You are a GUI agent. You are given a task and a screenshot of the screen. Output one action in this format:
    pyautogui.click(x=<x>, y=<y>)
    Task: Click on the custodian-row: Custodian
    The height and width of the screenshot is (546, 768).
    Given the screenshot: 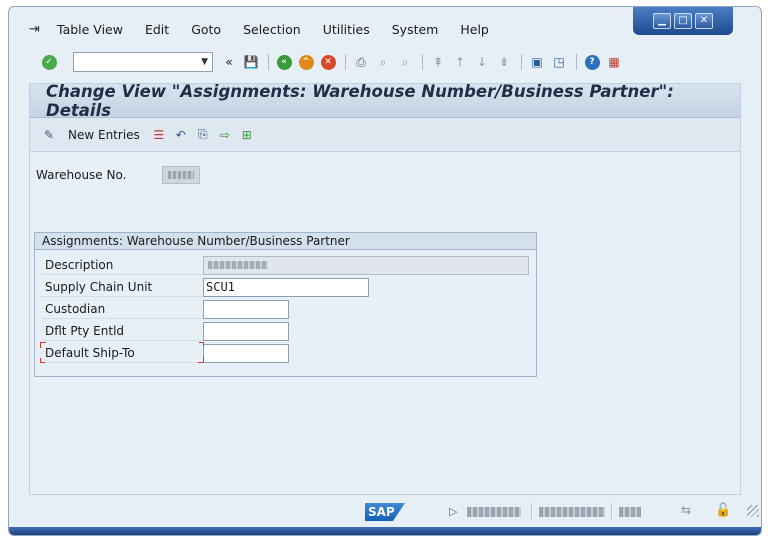 What is the action you would take?
    pyautogui.click(x=165, y=309)
    